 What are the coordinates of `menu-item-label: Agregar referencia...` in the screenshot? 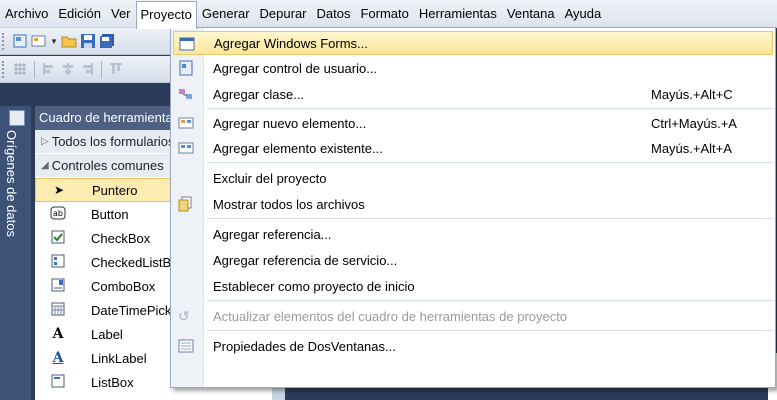 It's located at (272, 234).